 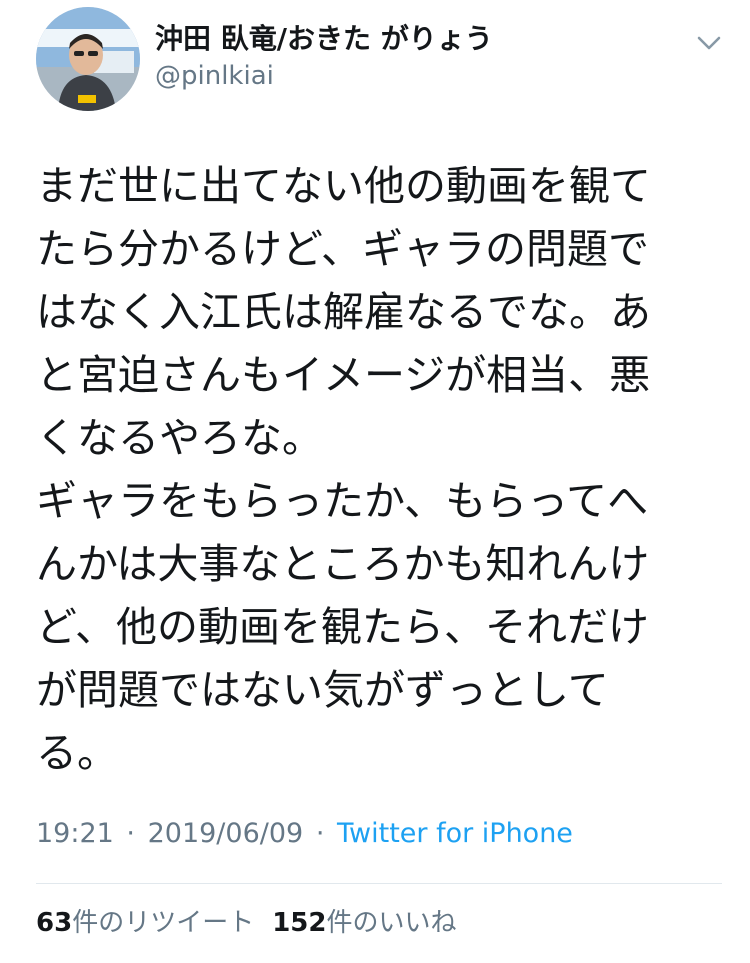 I want to click on tweet-meta: 19:21 · 2019/06/09 · Twitter for iPhone, so click(x=304, y=834).